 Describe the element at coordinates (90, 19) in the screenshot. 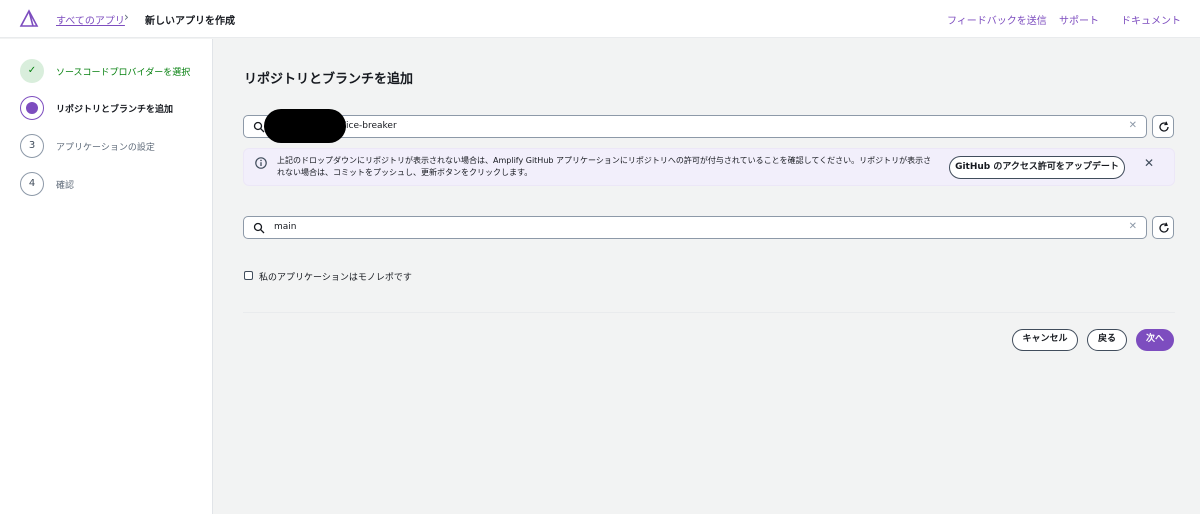

I see `breadcrumb-all-apps-link: すべてのアプリ` at that location.